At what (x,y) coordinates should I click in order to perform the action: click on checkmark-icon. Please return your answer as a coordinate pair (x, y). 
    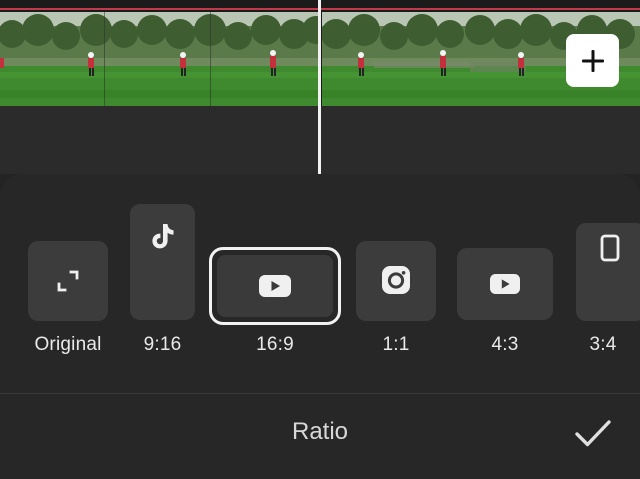
    Looking at the image, I should click on (593, 433).